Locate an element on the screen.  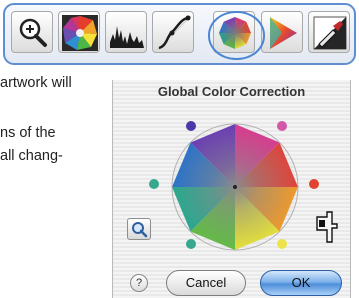
magnifier-tool-button is located at coordinates (32, 32).